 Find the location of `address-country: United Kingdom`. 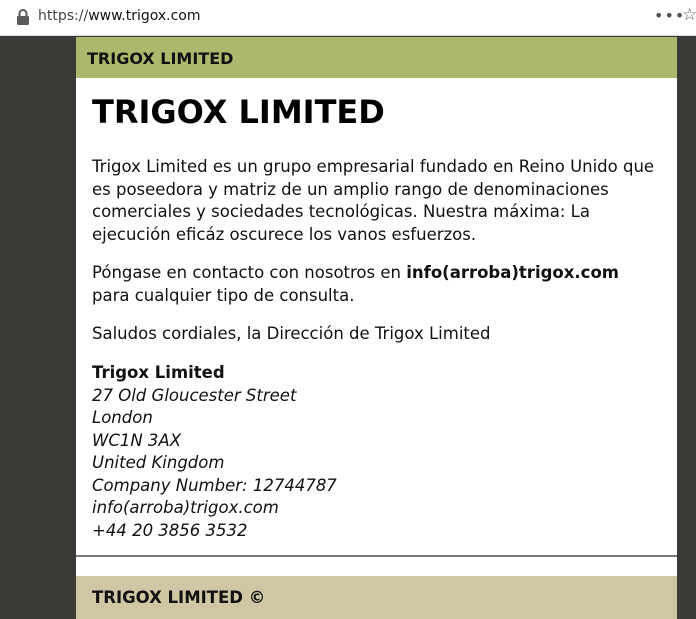

address-country: United Kingdom is located at coordinates (158, 462).